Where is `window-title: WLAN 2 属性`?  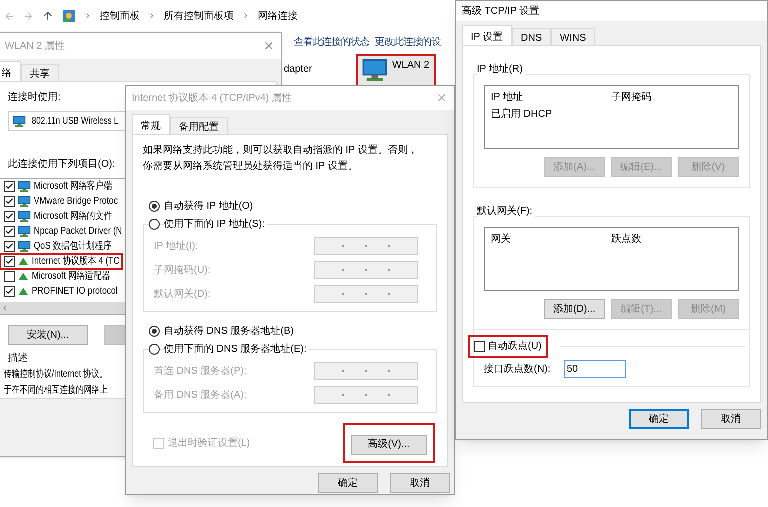
window-title: WLAN 2 属性 is located at coordinates (35, 47).